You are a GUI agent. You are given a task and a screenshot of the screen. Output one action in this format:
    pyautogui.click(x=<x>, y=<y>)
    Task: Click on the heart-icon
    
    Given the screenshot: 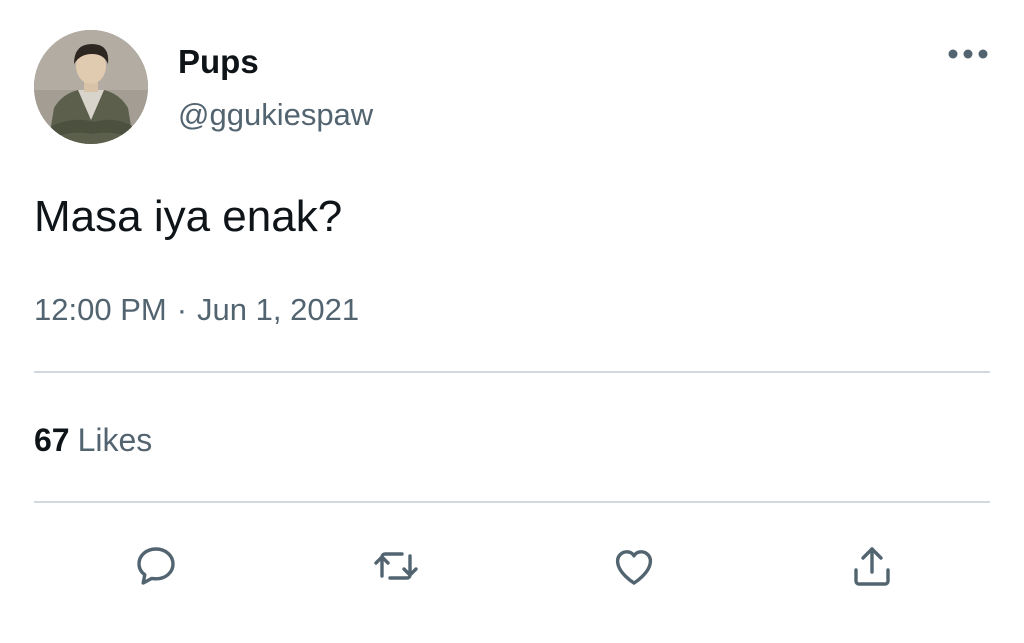 What is the action you would take?
    pyautogui.click(x=634, y=567)
    